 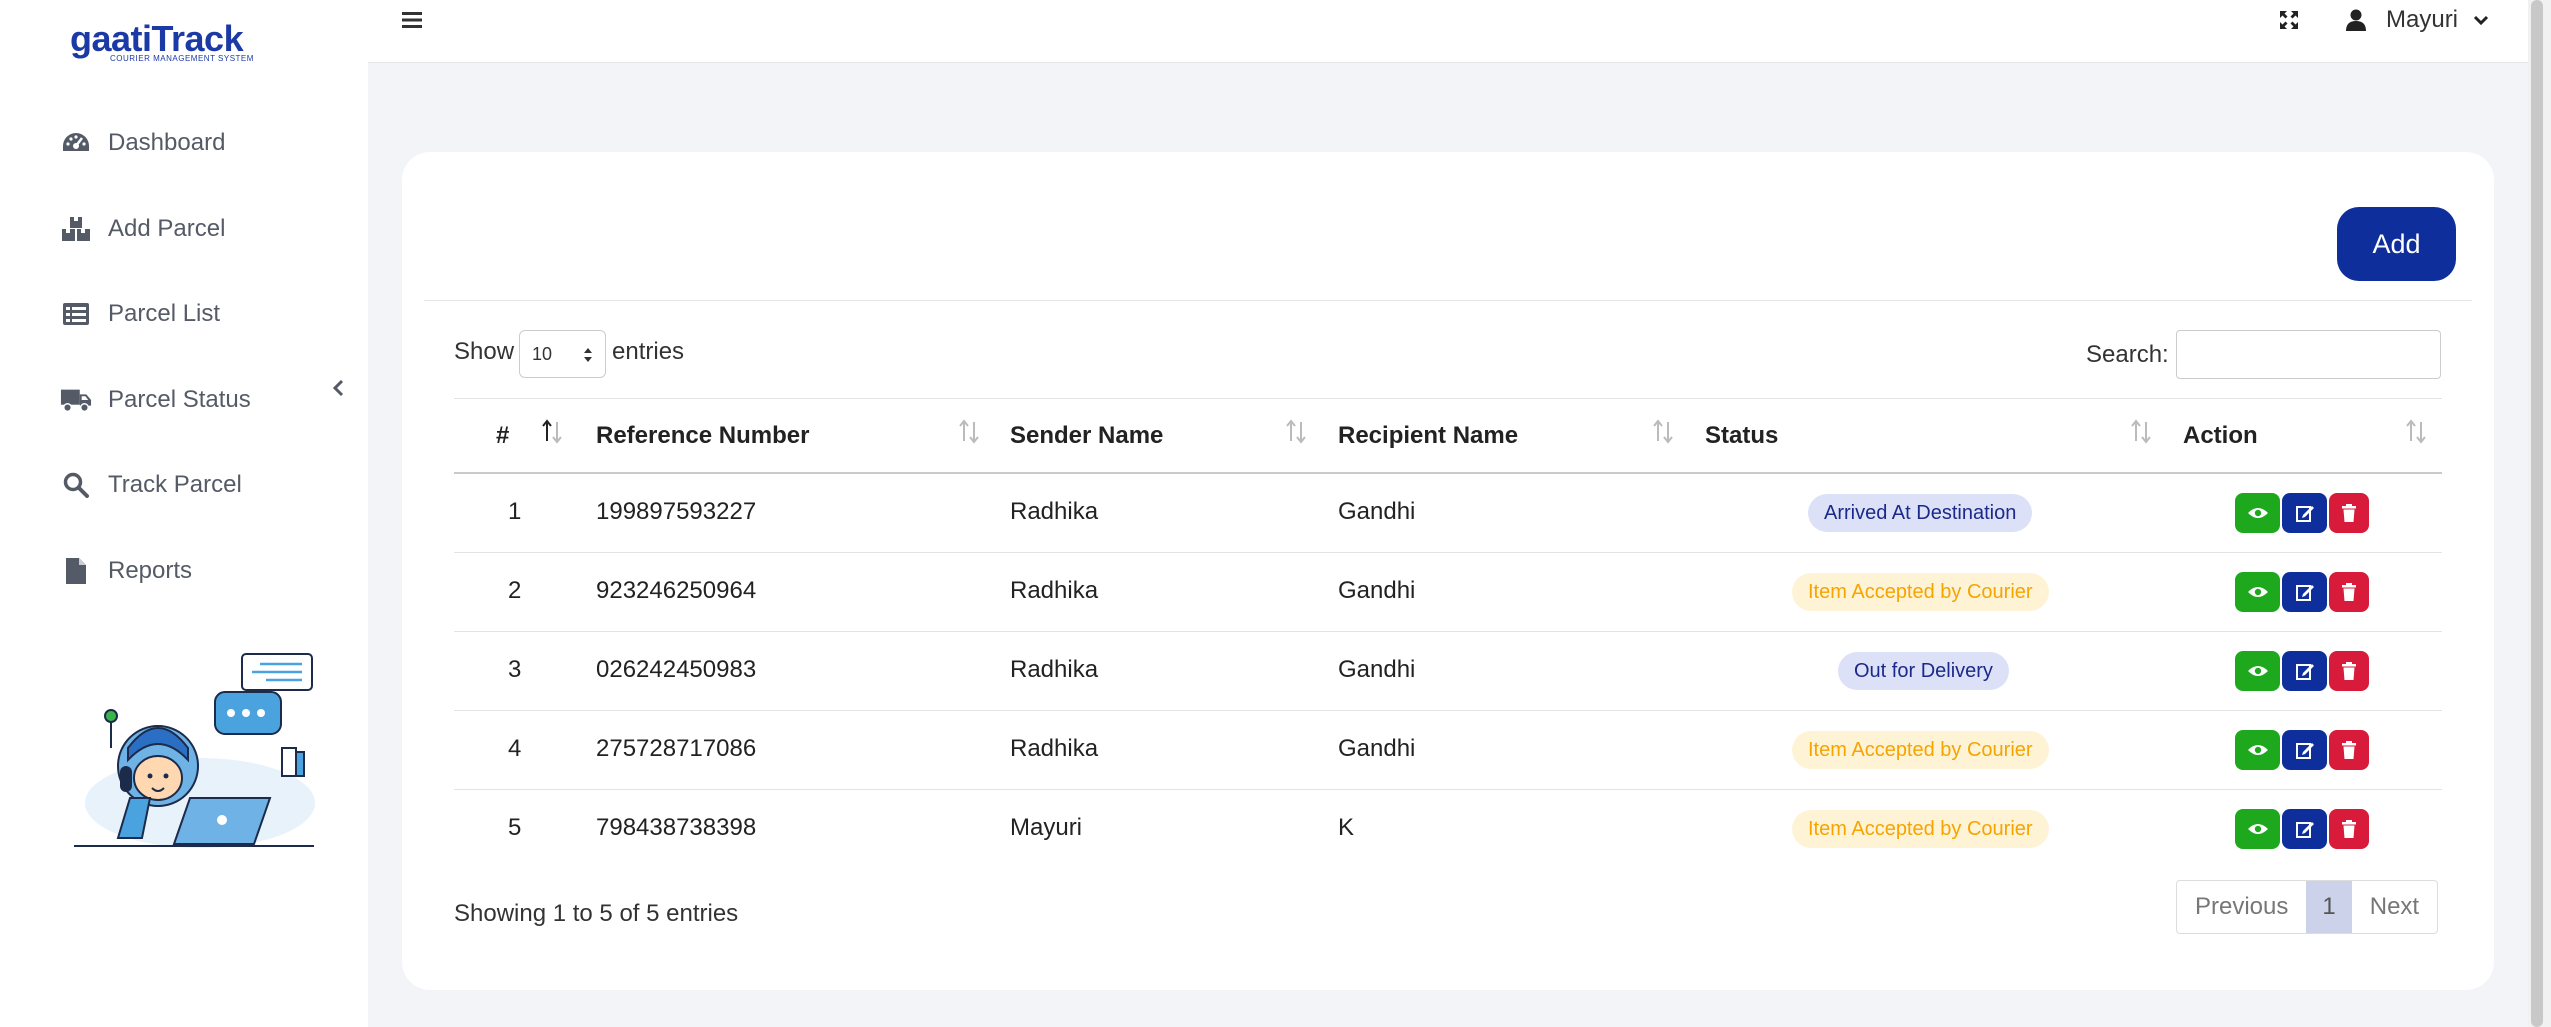 What do you see at coordinates (588, 355) in the screenshot?
I see `select-arrows-icon` at bounding box center [588, 355].